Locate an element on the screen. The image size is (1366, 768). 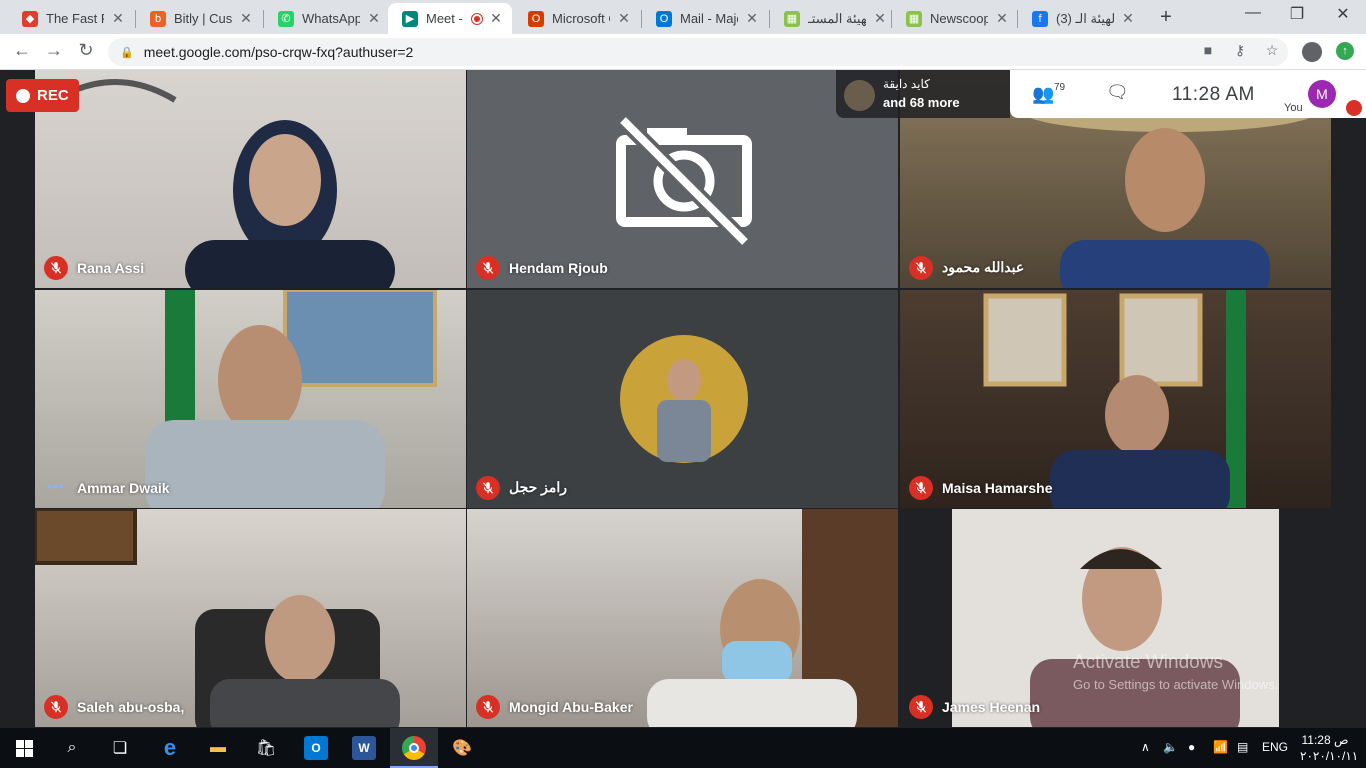
speaking-indicator-icon: ••• is located at coordinates (56, 486).